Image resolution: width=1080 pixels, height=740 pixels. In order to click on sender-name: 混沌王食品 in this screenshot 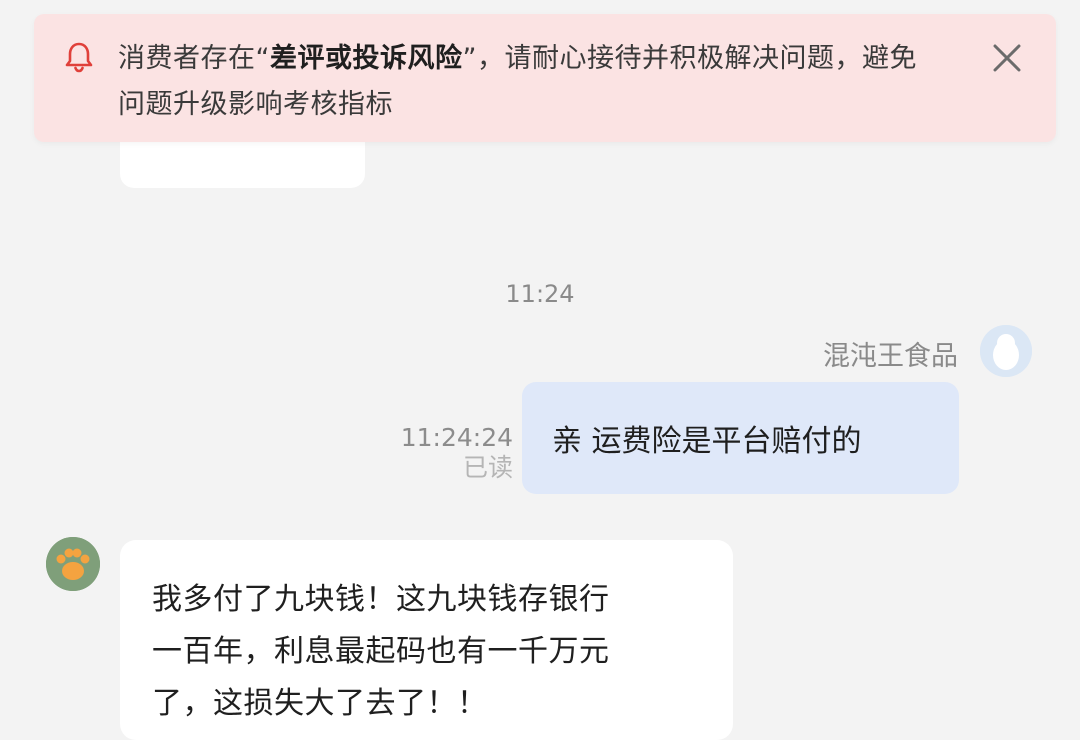, I will do `click(890, 356)`.